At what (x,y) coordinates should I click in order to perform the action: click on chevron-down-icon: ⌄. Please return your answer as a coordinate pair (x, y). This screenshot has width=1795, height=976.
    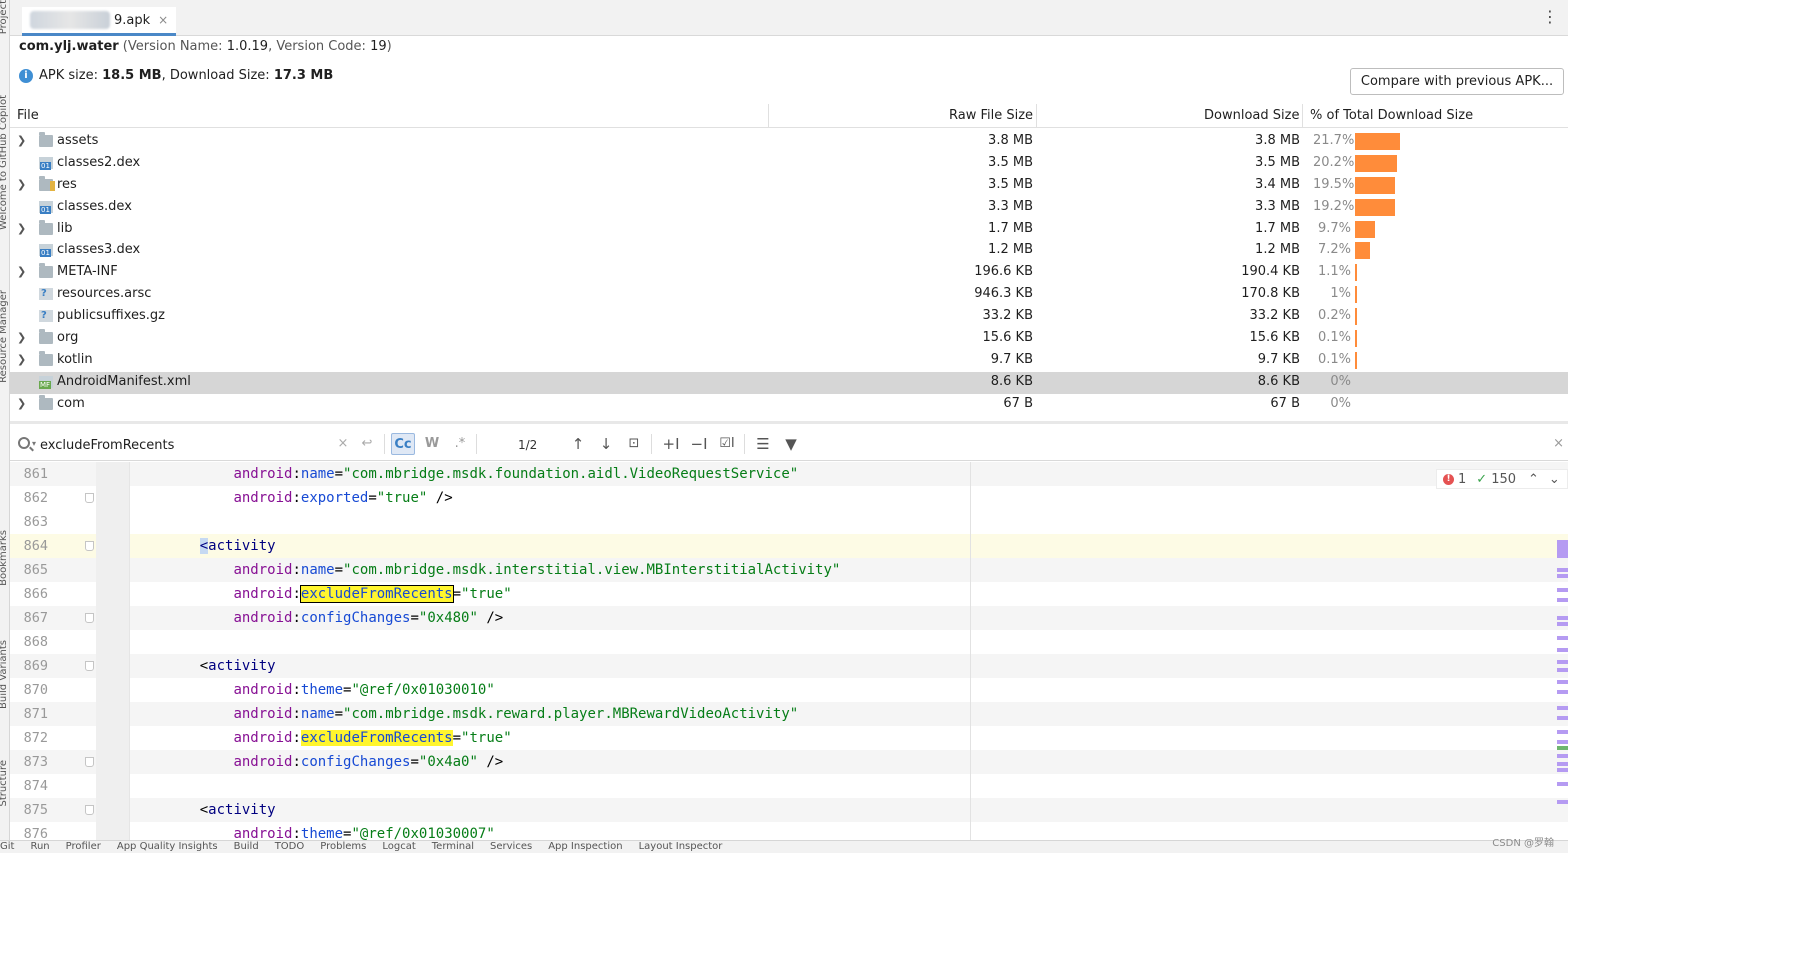
    Looking at the image, I should click on (1554, 479).